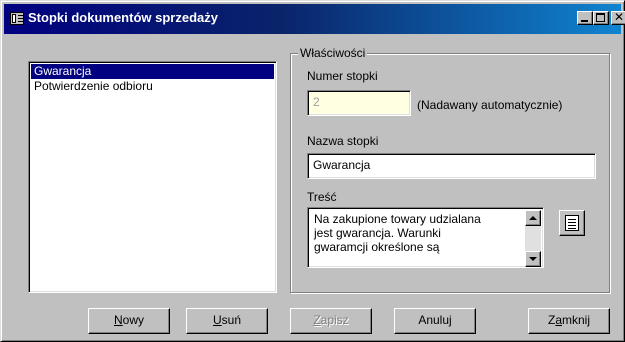 Image resolution: width=625 pixels, height=342 pixels. What do you see at coordinates (123, 17) in the screenshot?
I see `window-title: Stopki dokumentów sprzedaży` at bounding box center [123, 17].